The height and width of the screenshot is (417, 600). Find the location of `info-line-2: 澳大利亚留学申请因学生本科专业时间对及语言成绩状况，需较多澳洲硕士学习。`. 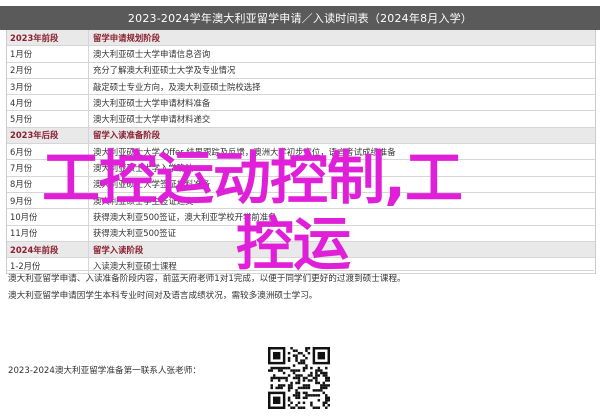

info-line-2: 澳大利亚留学申请因学生本科专业时间对及语言成绩状况，需较多澳洲硕士学习。 is located at coordinates (163, 296).